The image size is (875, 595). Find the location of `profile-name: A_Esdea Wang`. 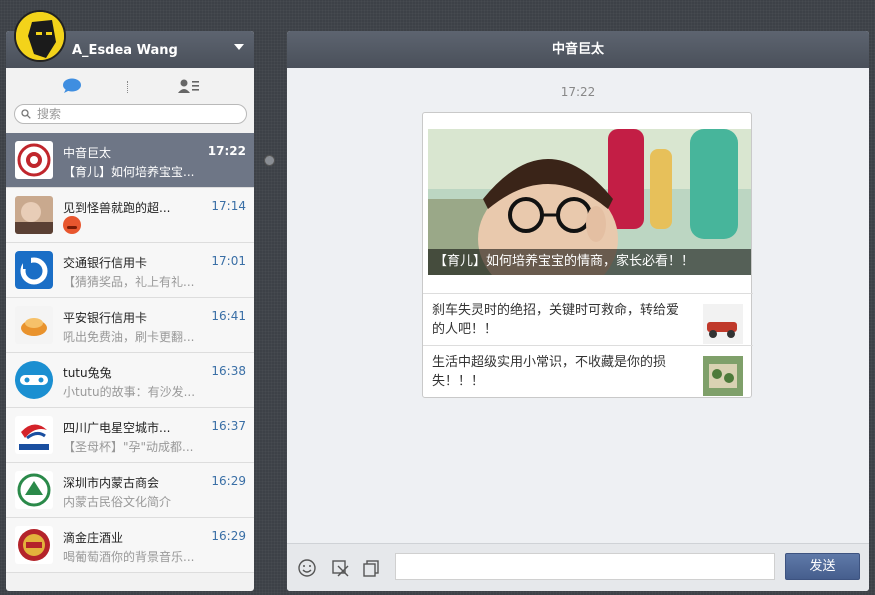

profile-name: A_Esdea Wang is located at coordinates (125, 50).